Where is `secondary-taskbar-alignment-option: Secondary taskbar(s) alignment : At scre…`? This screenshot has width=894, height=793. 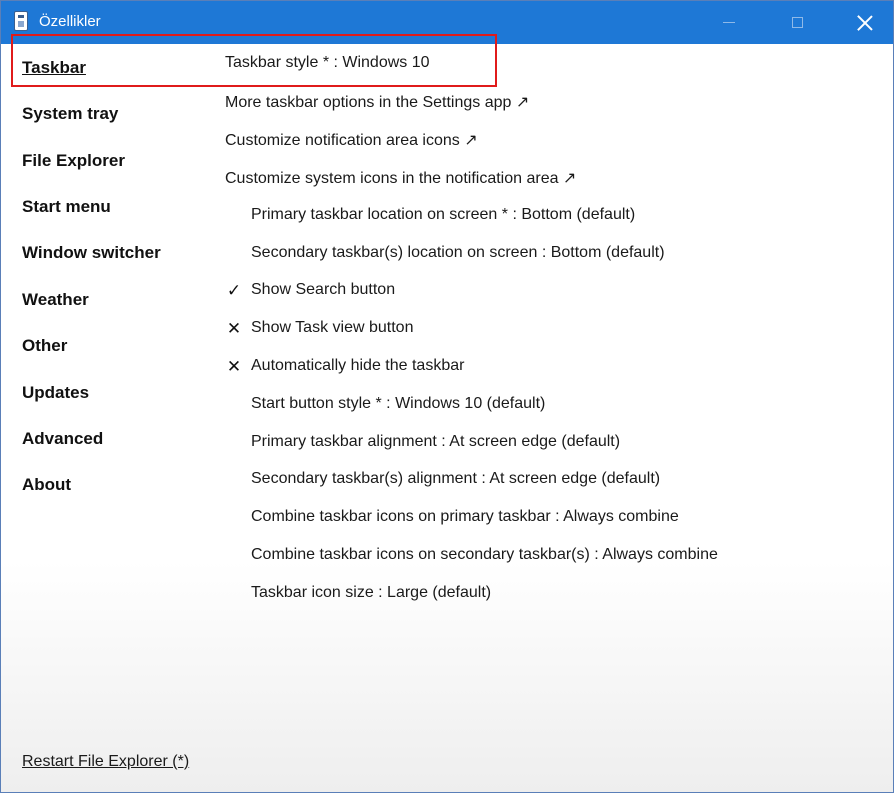
secondary-taskbar-alignment-option: Secondary taskbar(s) alignment : At scre… is located at coordinates (455, 479).